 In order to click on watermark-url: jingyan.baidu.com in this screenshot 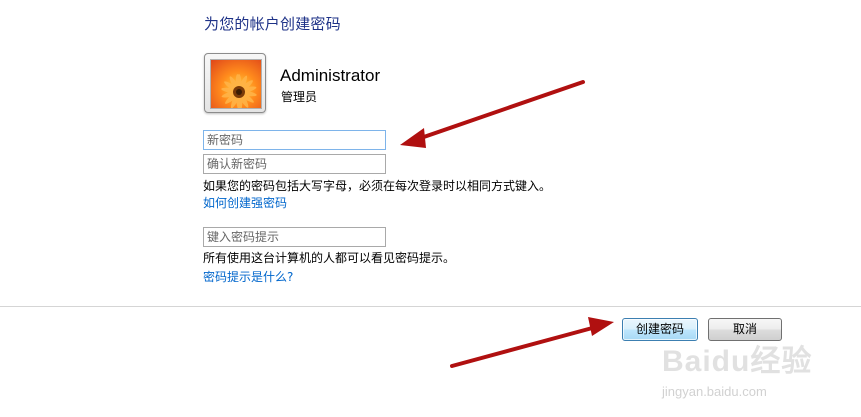, I will do `click(714, 391)`.